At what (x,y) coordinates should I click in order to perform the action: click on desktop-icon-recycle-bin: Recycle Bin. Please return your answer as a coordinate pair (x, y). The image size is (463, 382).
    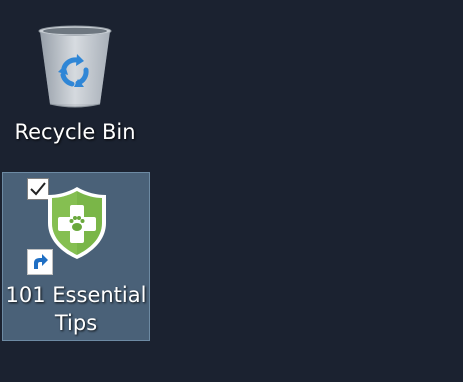
    Looking at the image, I should click on (75, 85).